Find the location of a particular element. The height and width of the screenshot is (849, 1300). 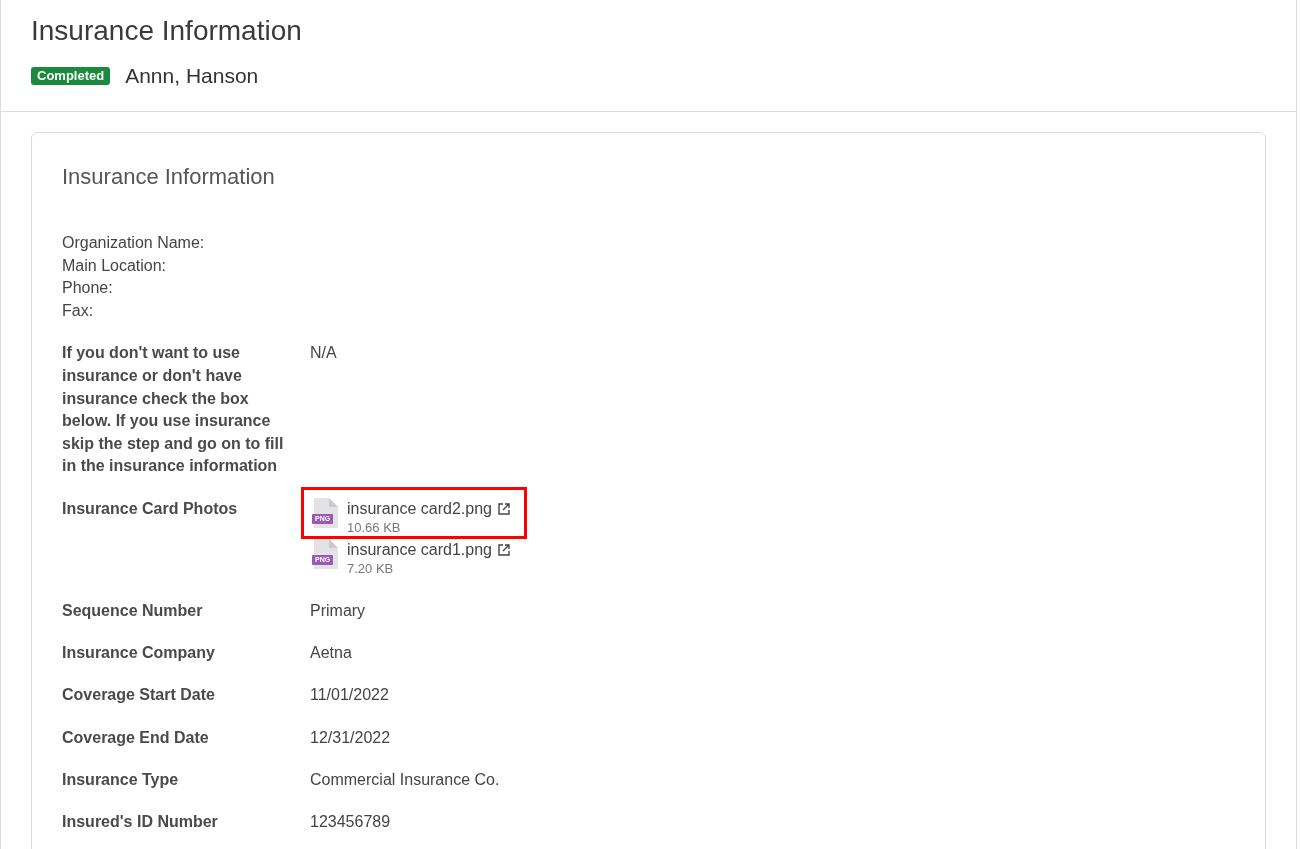

field-label: Coverage End Date is located at coordinates (136, 737).